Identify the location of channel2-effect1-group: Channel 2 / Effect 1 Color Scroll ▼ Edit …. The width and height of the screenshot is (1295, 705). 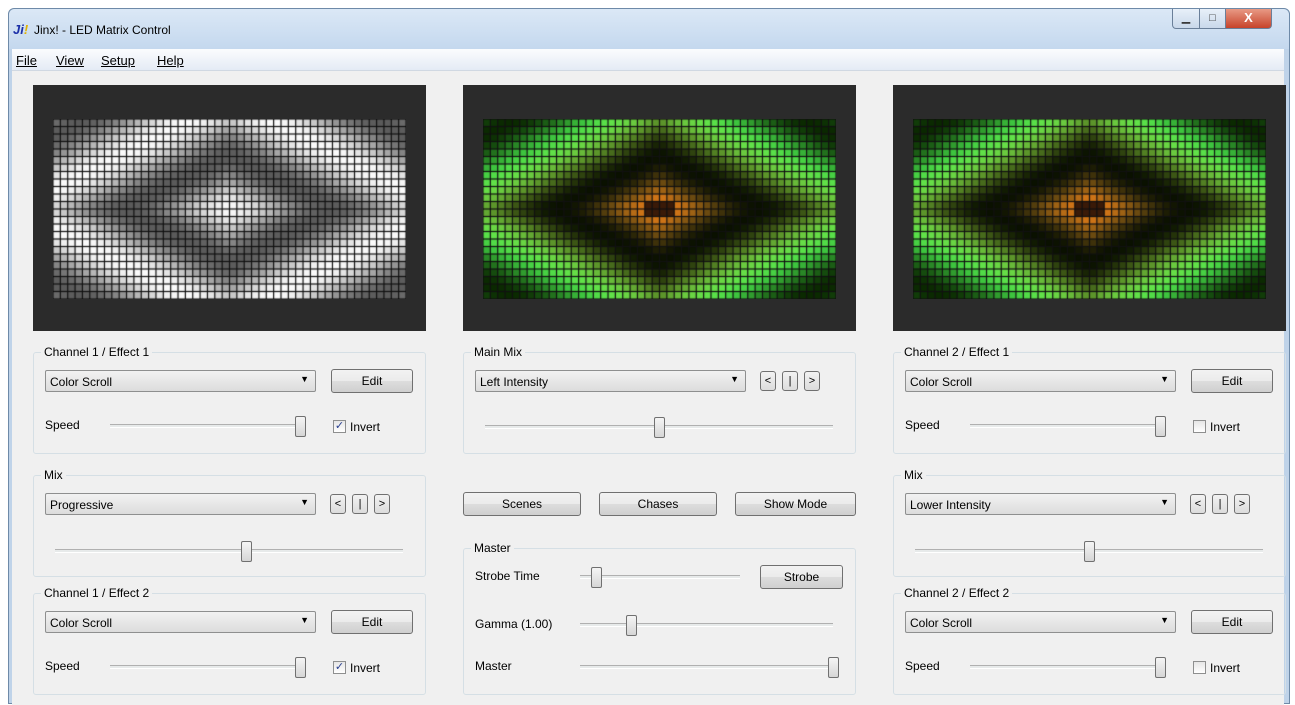
(1089, 399).